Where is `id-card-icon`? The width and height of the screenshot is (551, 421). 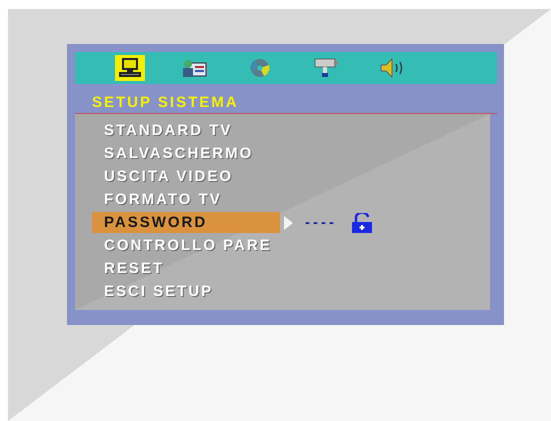 id-card-icon is located at coordinates (194, 68).